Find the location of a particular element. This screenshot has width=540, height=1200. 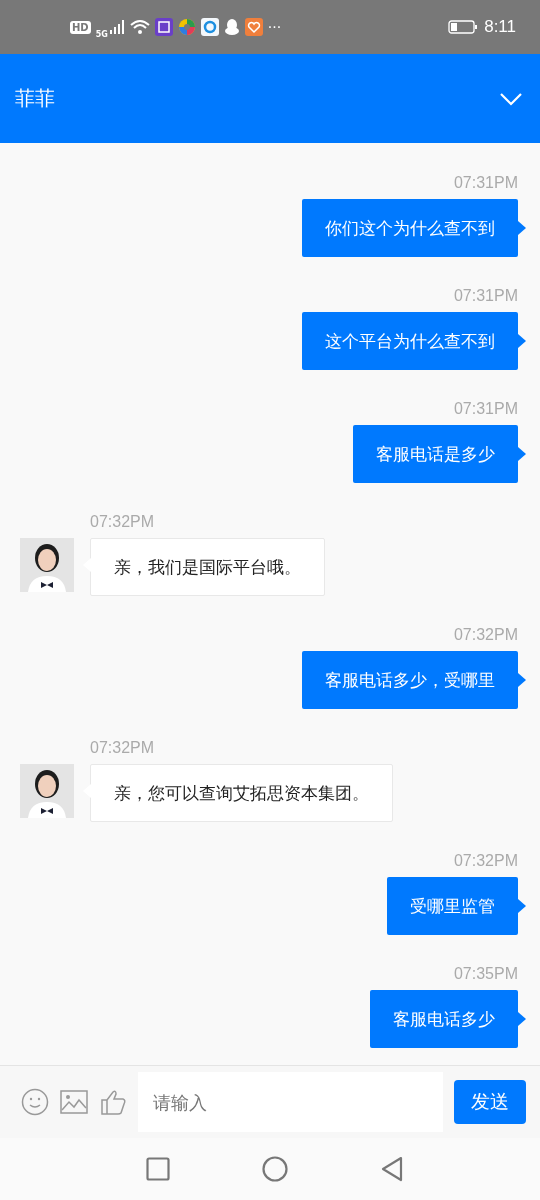

recent-apps-icon is located at coordinates (158, 1169).